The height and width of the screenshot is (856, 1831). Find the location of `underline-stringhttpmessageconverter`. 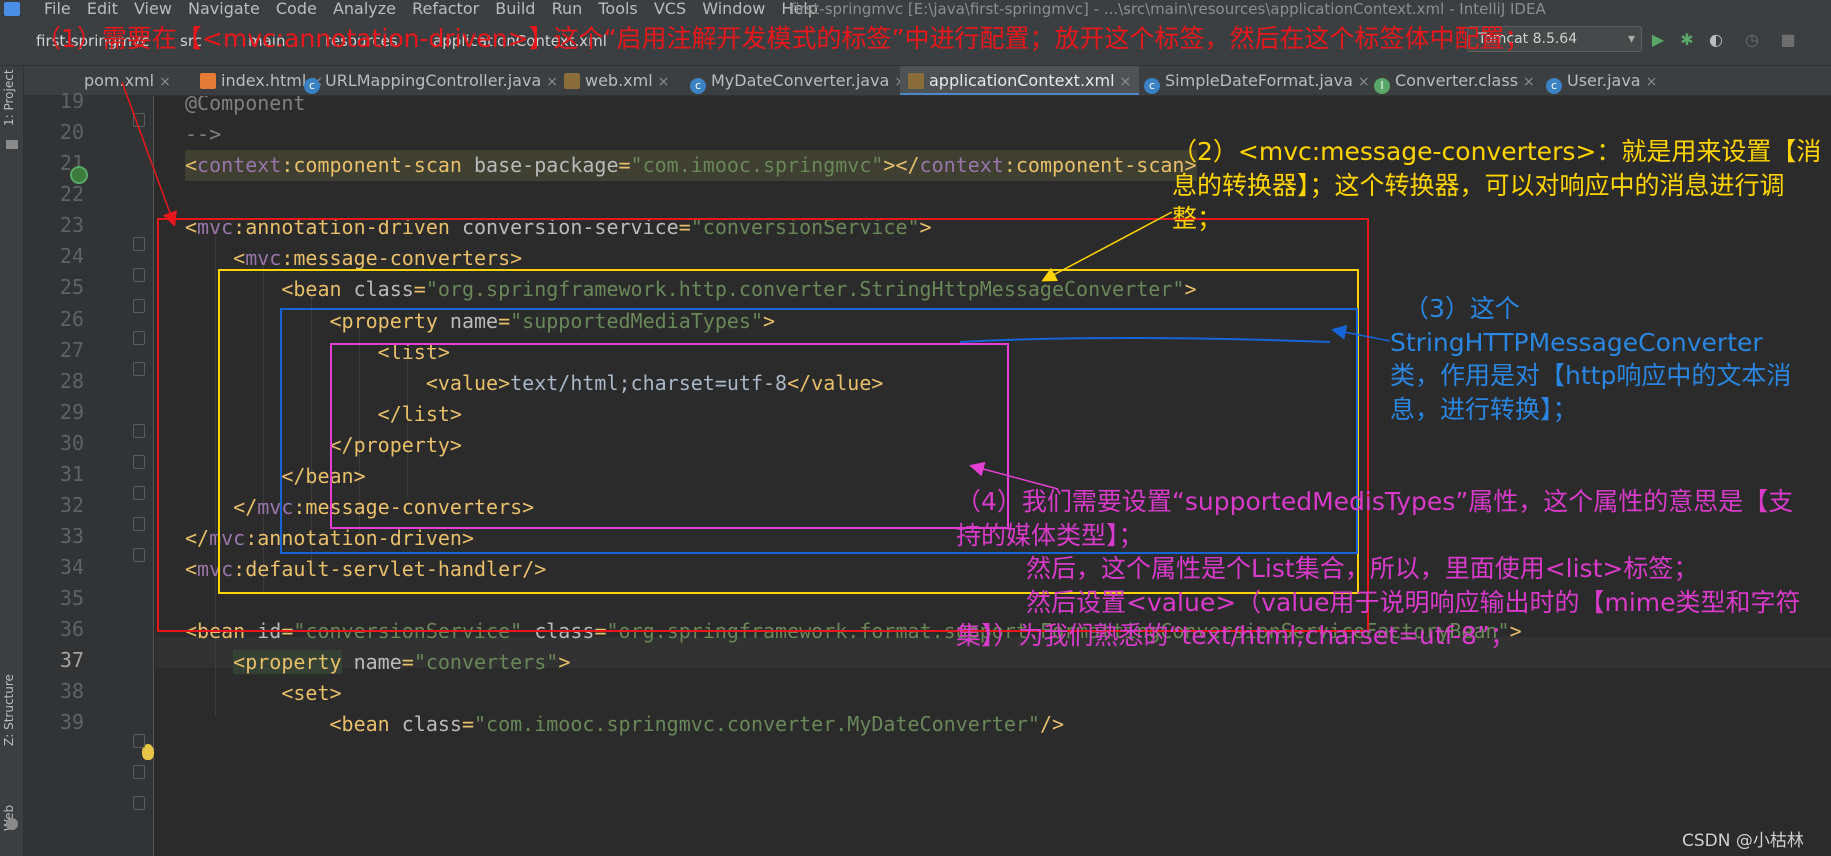

underline-stringhttpmessageconverter is located at coordinates (1145, 340).